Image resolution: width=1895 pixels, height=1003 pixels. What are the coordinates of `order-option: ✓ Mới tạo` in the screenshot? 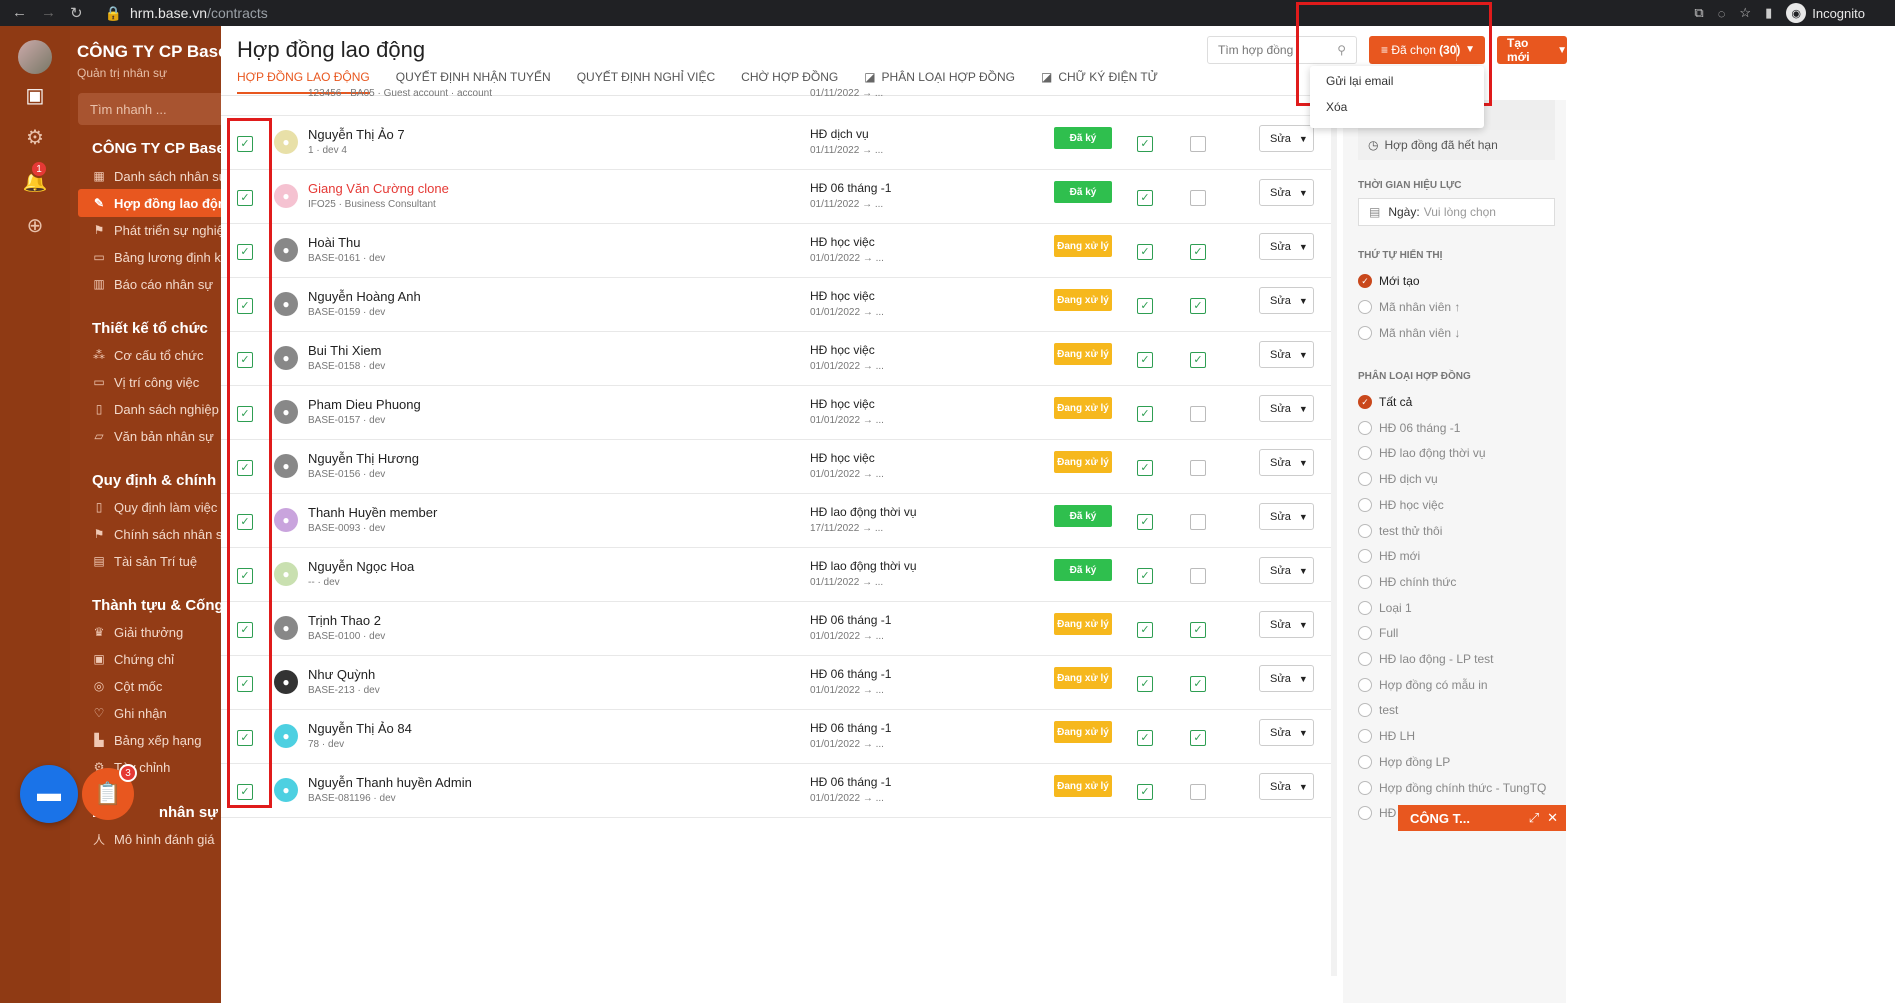 It's located at (1389, 281).